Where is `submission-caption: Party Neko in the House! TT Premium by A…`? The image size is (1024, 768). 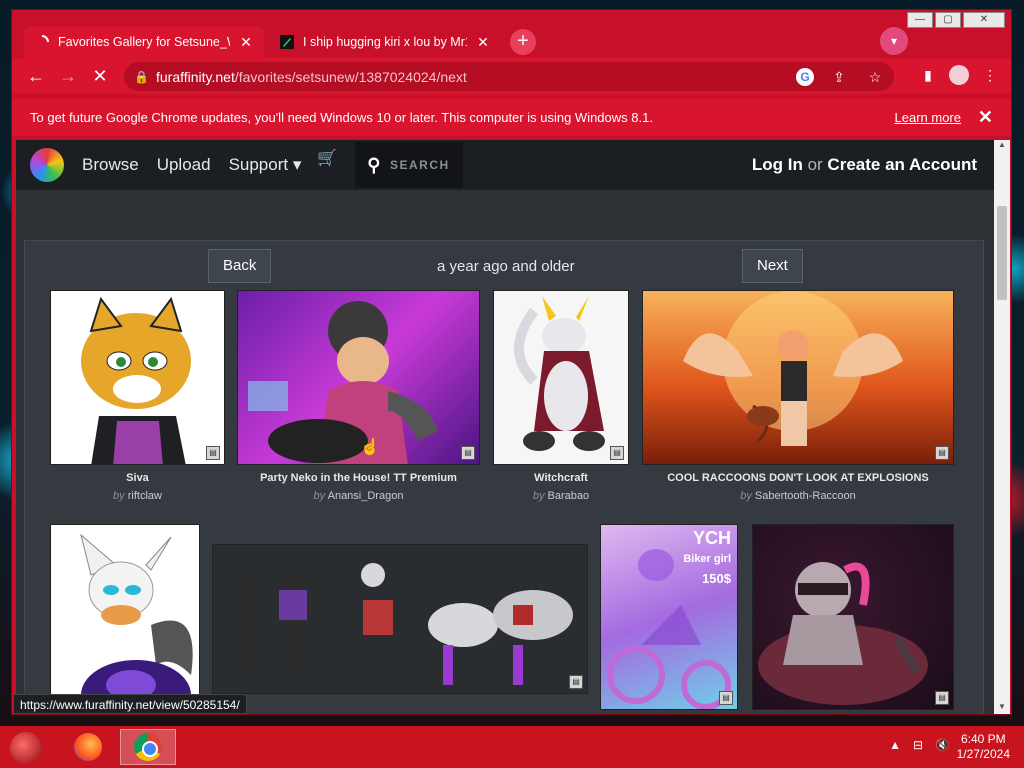 submission-caption: Party Neko in the House! TT Premium by A… is located at coordinates (358, 487).